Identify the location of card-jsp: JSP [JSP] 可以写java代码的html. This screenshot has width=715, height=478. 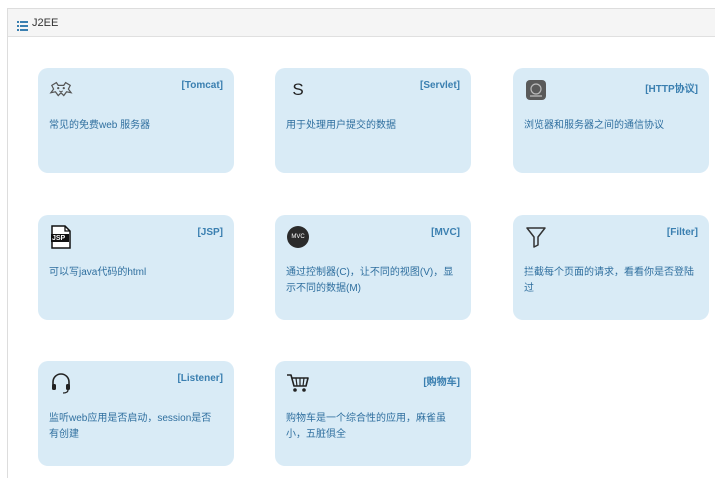
(136, 267).